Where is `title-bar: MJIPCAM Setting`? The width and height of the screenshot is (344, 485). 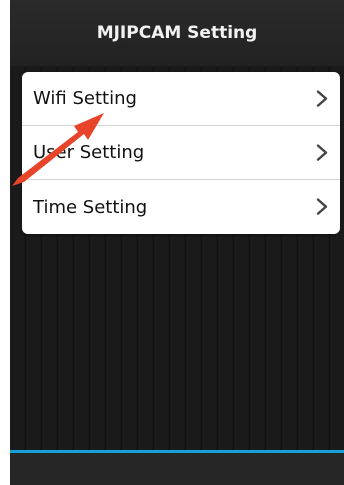 title-bar: MJIPCAM Setting is located at coordinates (177, 33).